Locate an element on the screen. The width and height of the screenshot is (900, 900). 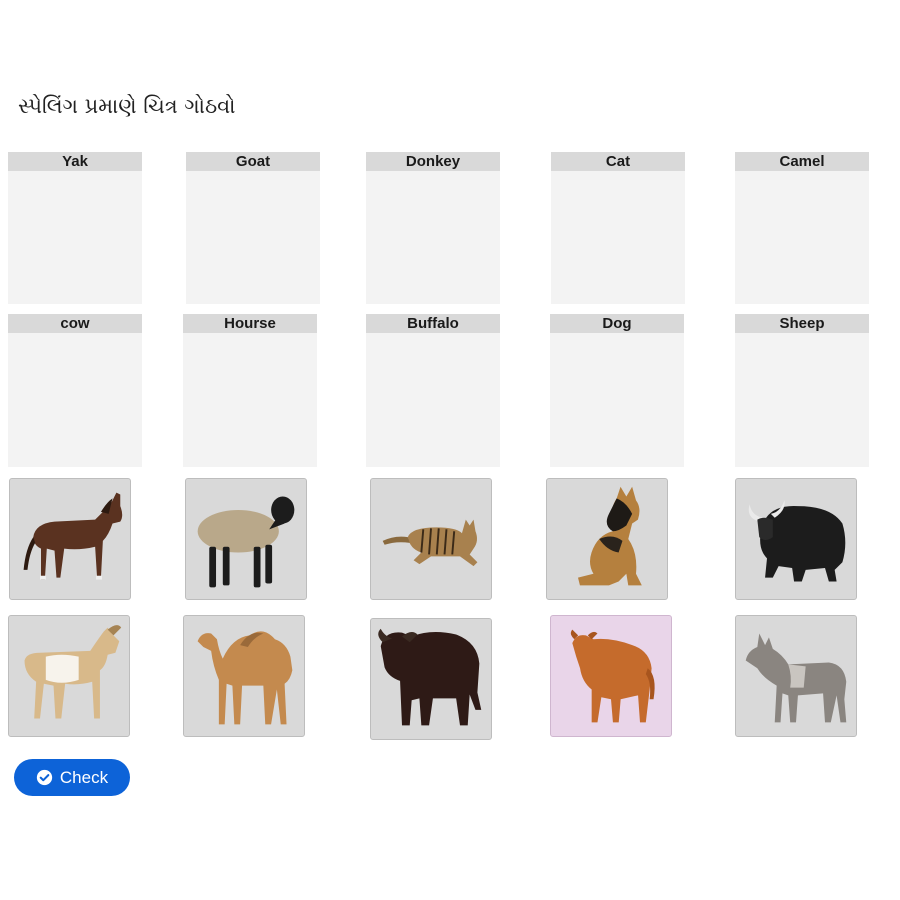
animal-card-buffalo is located at coordinates (431, 679).